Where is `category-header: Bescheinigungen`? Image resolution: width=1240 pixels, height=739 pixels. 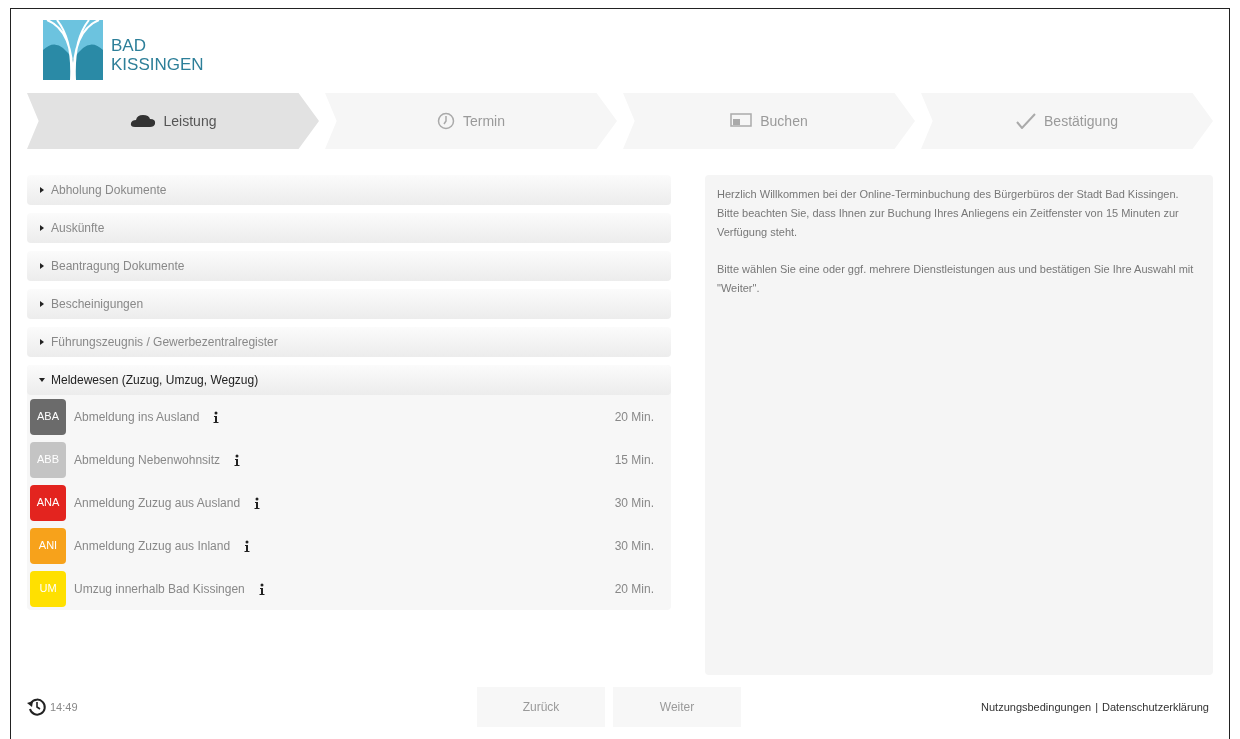
category-header: Bescheinigungen is located at coordinates (349, 304).